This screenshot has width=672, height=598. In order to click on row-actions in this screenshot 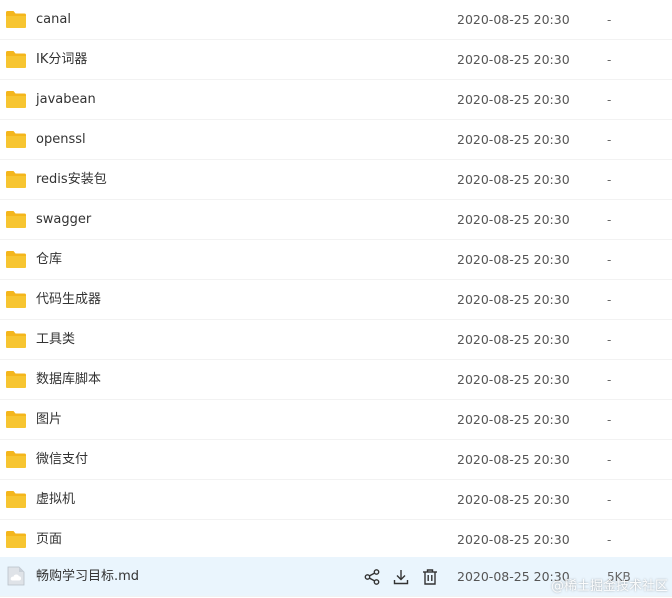, I will do `click(401, 577)`.